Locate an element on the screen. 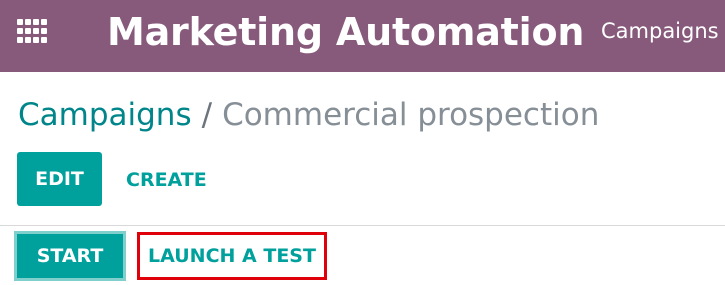 The image size is (725, 285). create-button: CREATE is located at coordinates (166, 180).